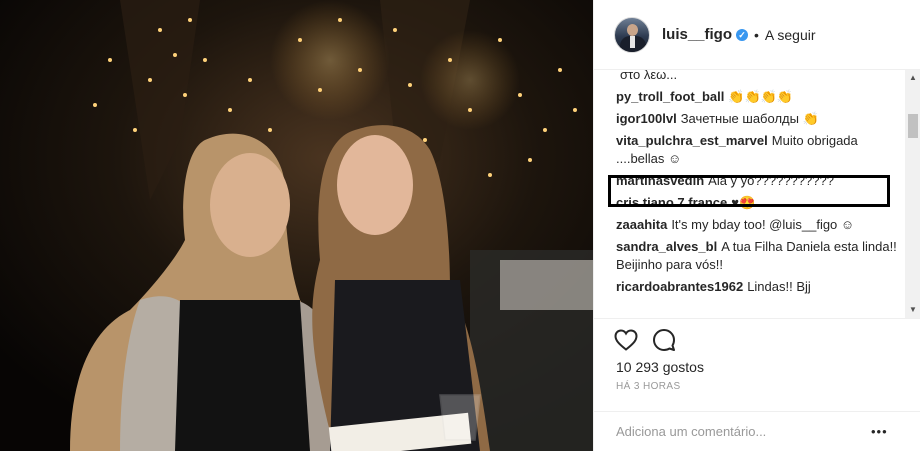  I want to click on comment-item: ricardoabrantes1962 Lindas!! Bjj, so click(758, 287).